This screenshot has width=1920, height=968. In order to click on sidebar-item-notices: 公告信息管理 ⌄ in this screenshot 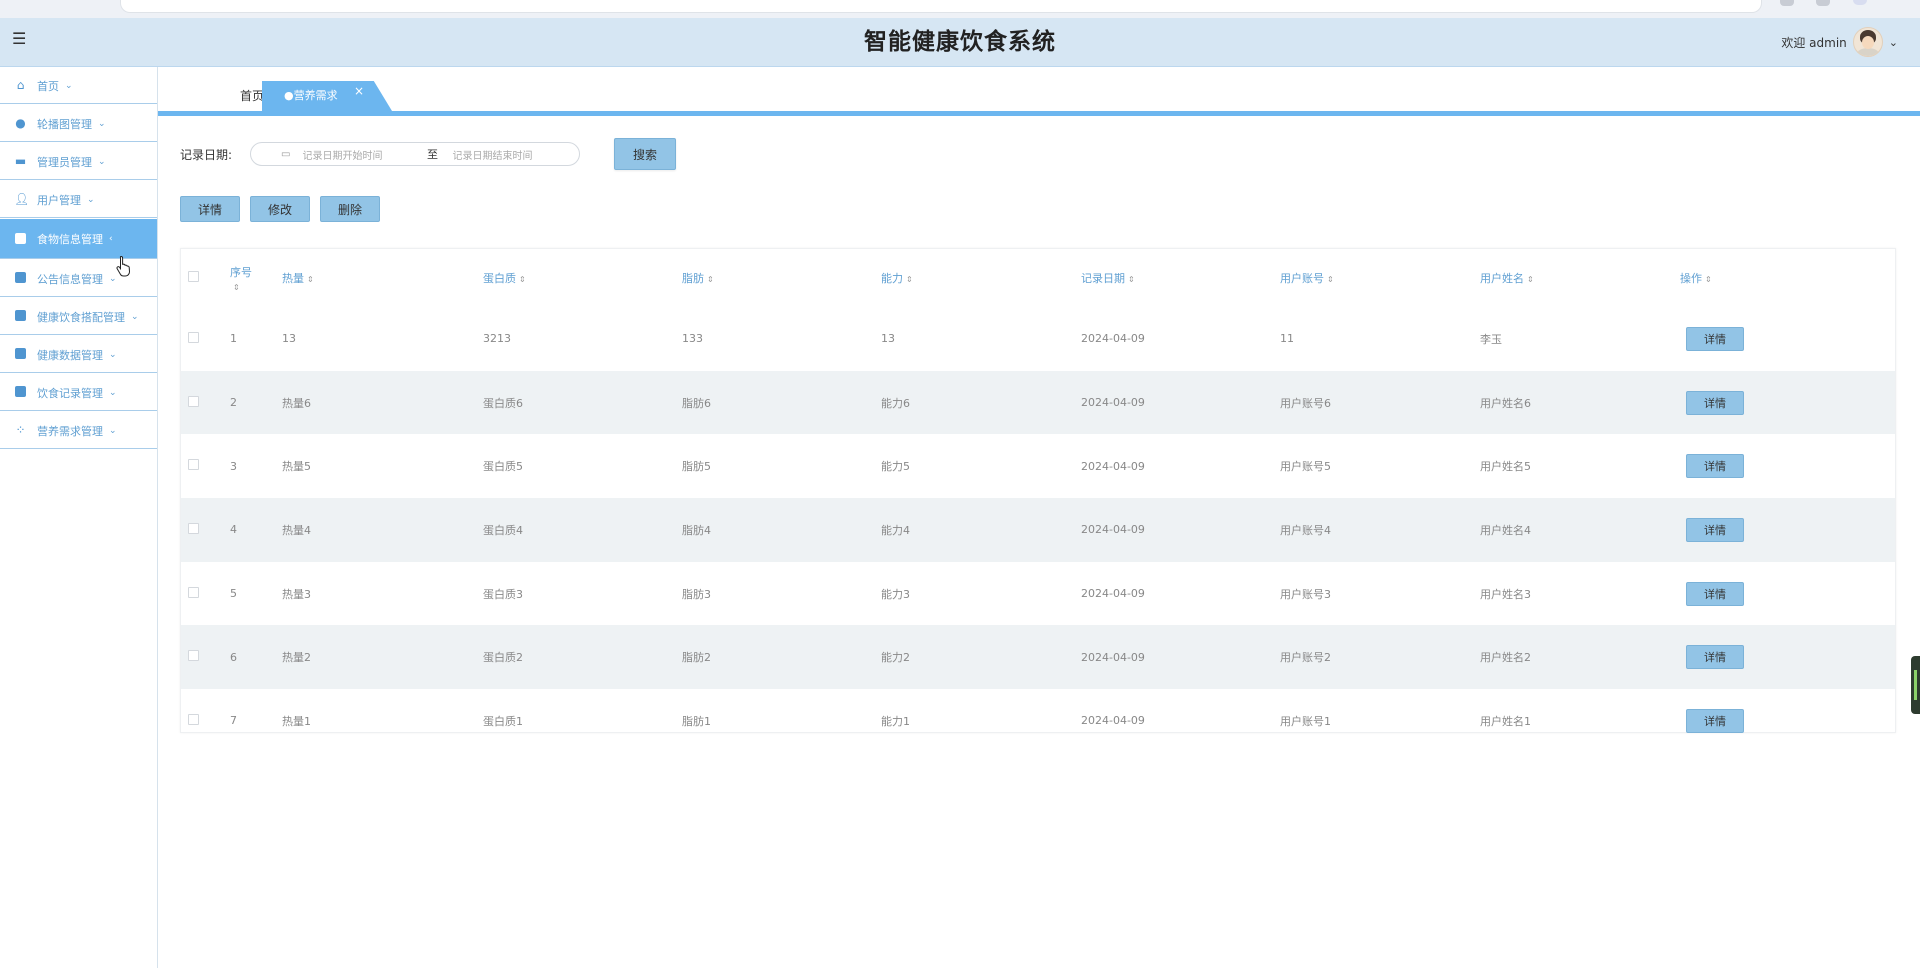, I will do `click(78, 278)`.